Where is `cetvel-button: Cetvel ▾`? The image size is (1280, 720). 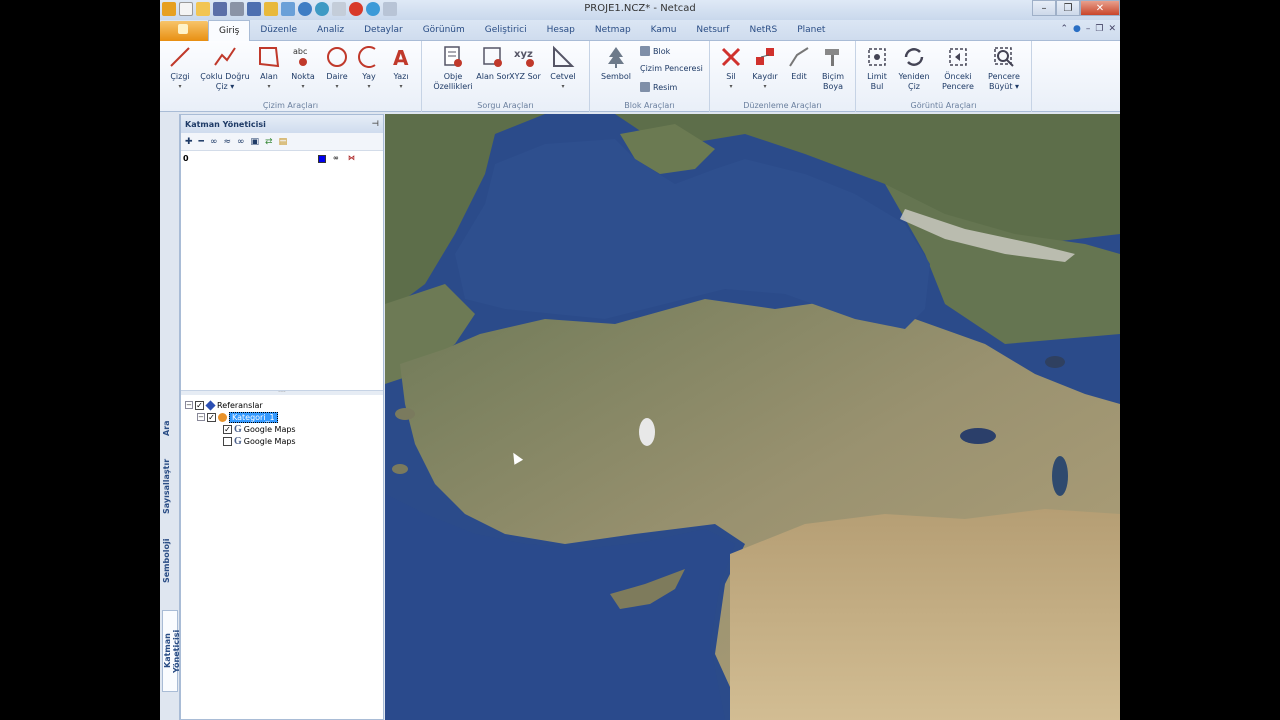 cetvel-button: Cetvel ▾ is located at coordinates (563, 68).